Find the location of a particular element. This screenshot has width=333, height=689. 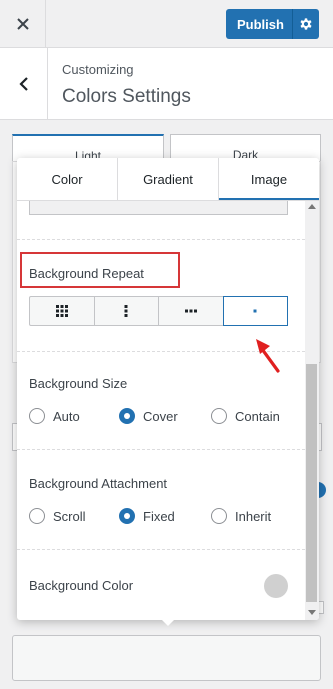

background-size-label: Background Size is located at coordinates (78, 383).